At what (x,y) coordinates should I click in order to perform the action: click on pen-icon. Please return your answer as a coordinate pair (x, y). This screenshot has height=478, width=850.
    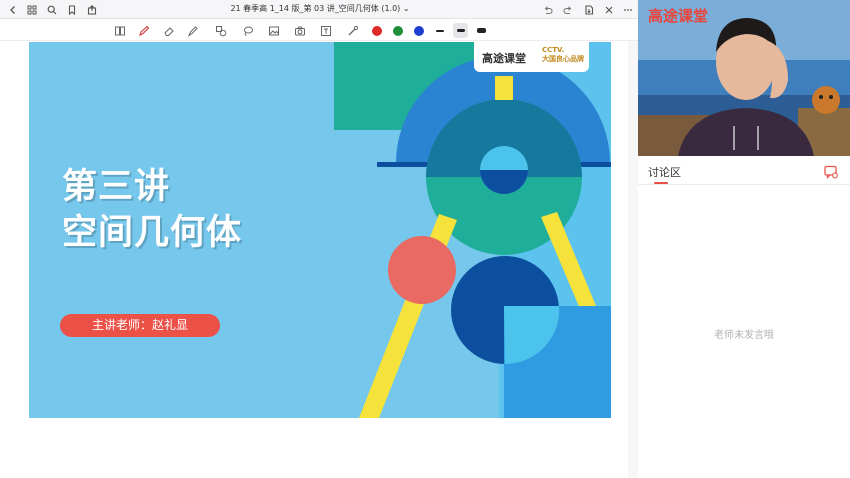
    Looking at the image, I should click on (143, 30).